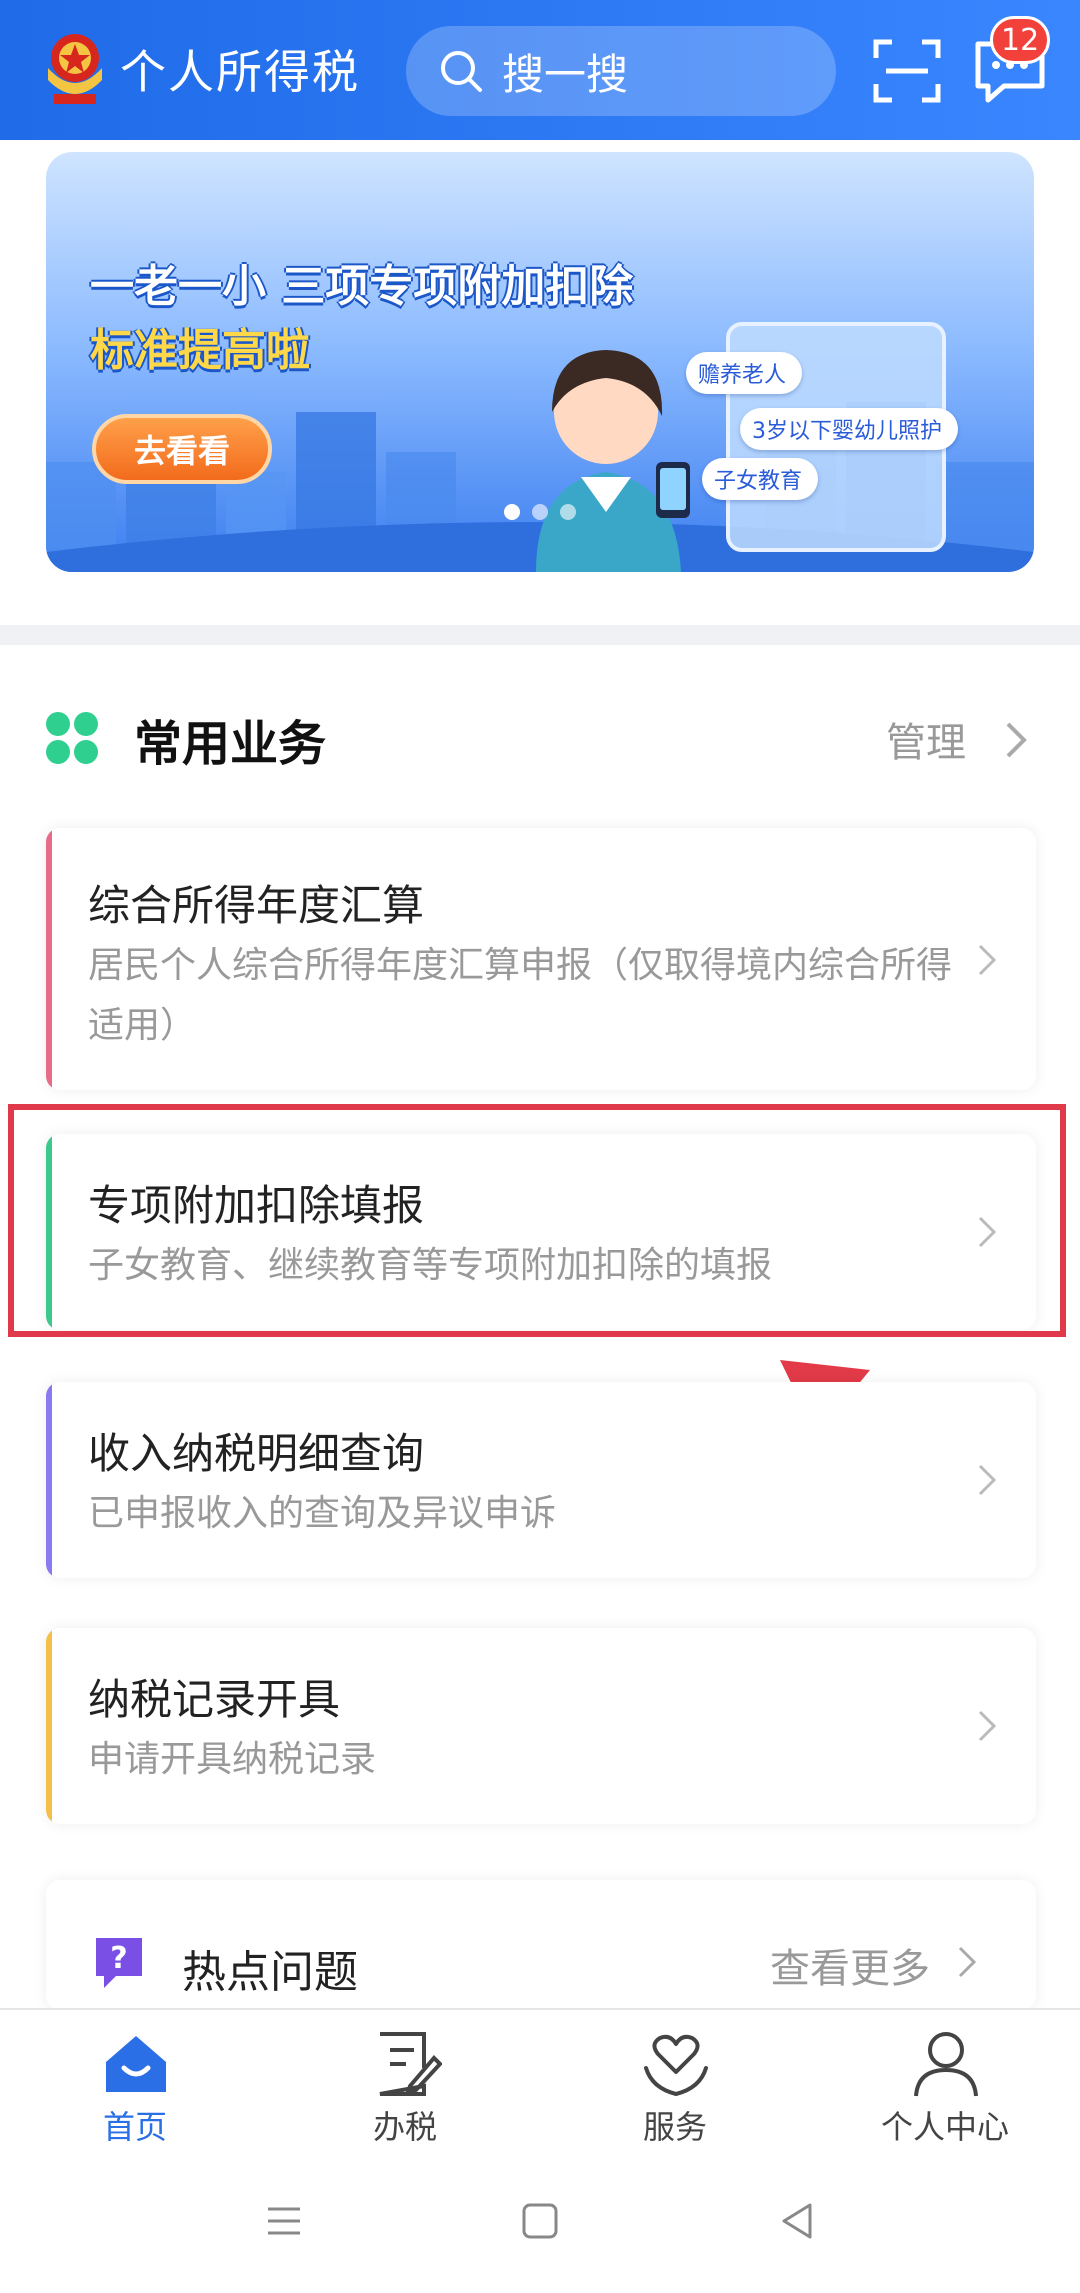 The width and height of the screenshot is (1080, 2293). Describe the element at coordinates (541, 1480) in the screenshot. I see `service-card-income-query: 收入纳税明细查询 已申报收入的查询及异议申诉` at that location.